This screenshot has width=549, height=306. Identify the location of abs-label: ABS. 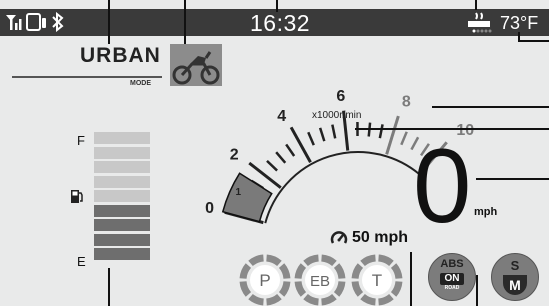
(452, 264).